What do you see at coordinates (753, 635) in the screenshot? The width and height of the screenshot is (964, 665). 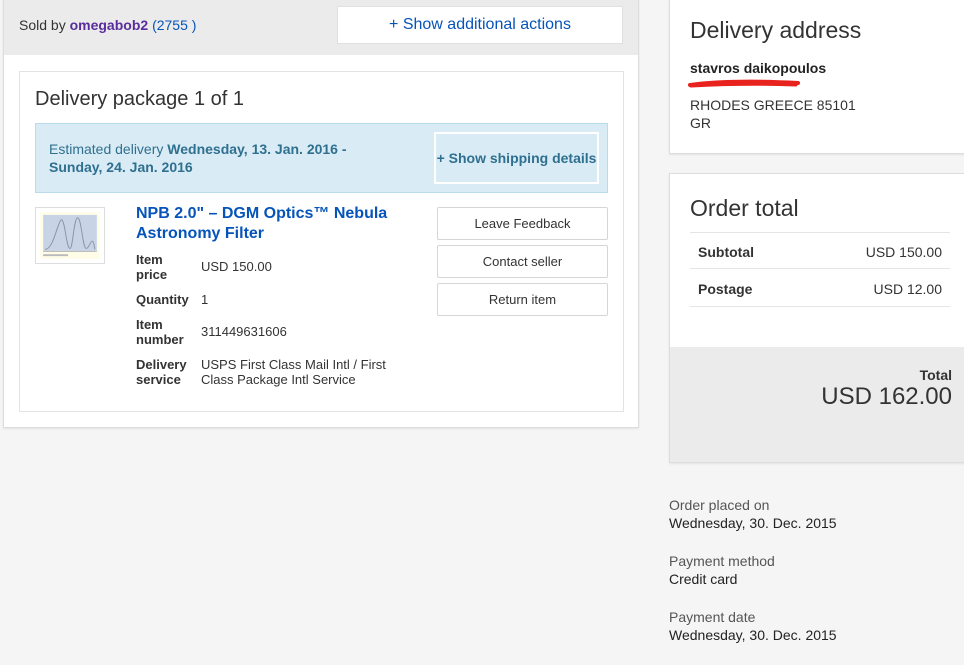 I see `payment-date-value: Wednesday, 30. Dec. 2015` at bounding box center [753, 635].